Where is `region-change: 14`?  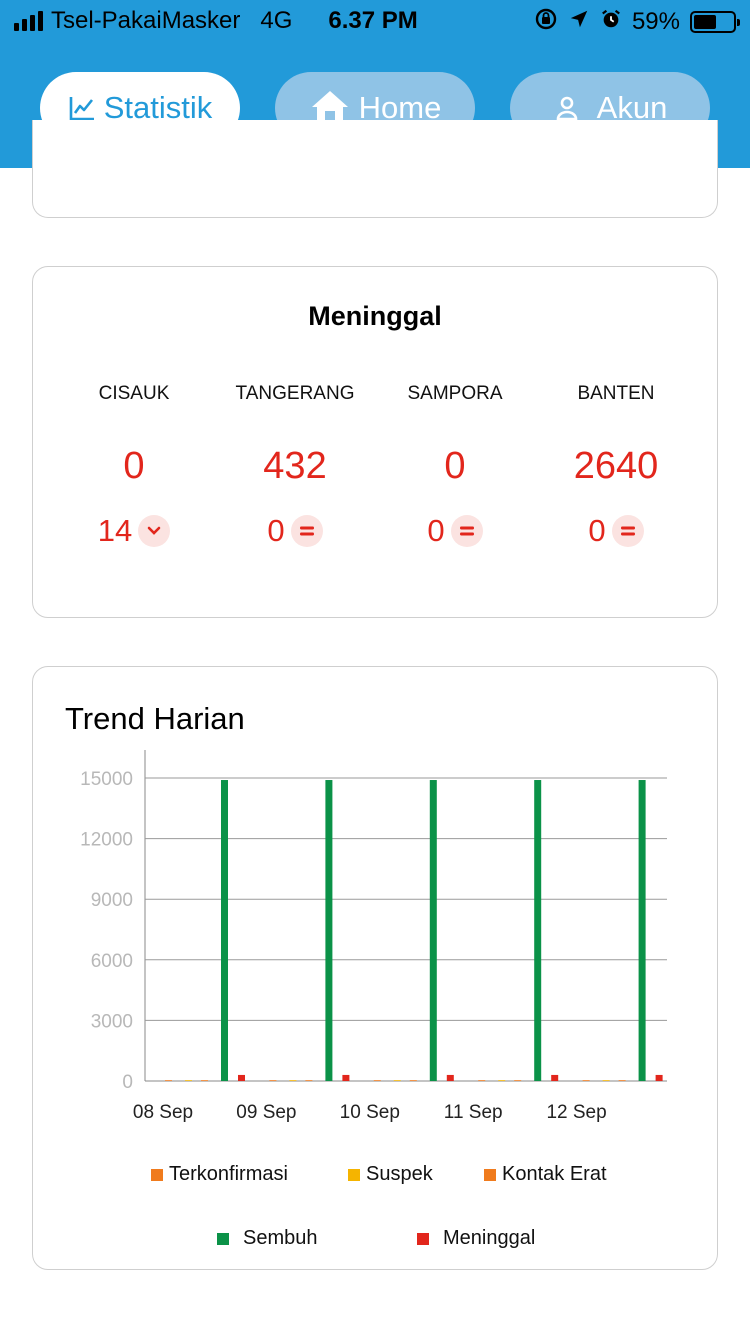 region-change: 14 is located at coordinates (134, 531).